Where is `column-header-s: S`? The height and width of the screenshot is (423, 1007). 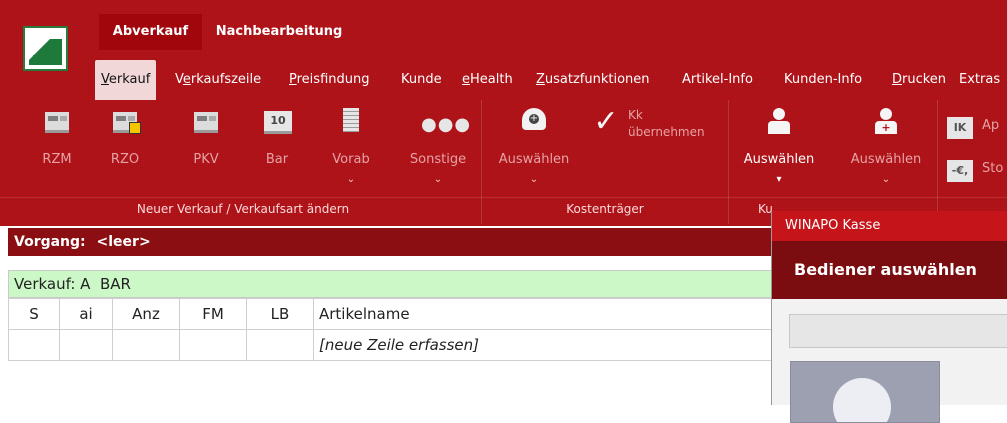 column-header-s: S is located at coordinates (34, 314).